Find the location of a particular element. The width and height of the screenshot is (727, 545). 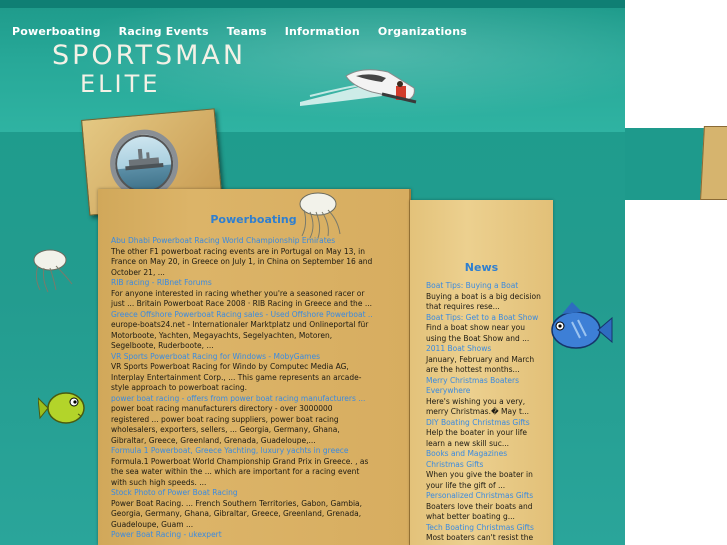

news-link: 2011 Boat Shows is located at coordinates (483, 349).